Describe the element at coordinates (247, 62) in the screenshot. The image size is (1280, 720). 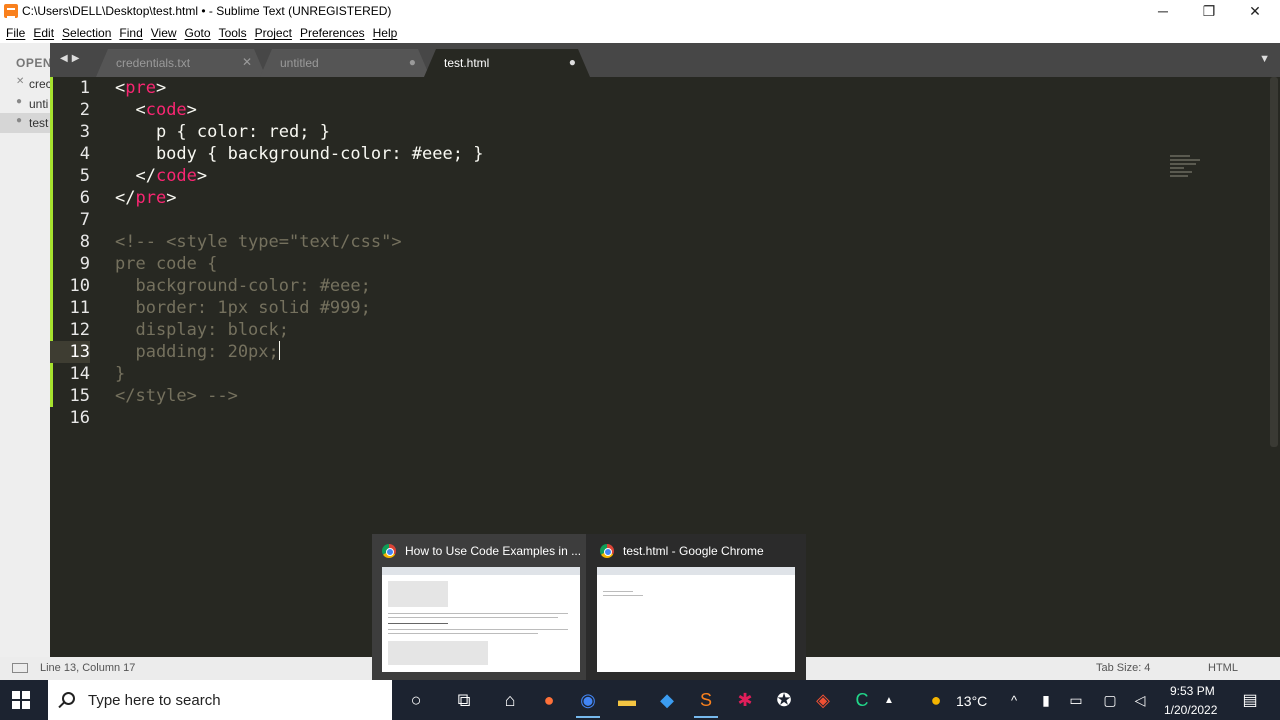
I see `tab-close-icon: ✕` at that location.